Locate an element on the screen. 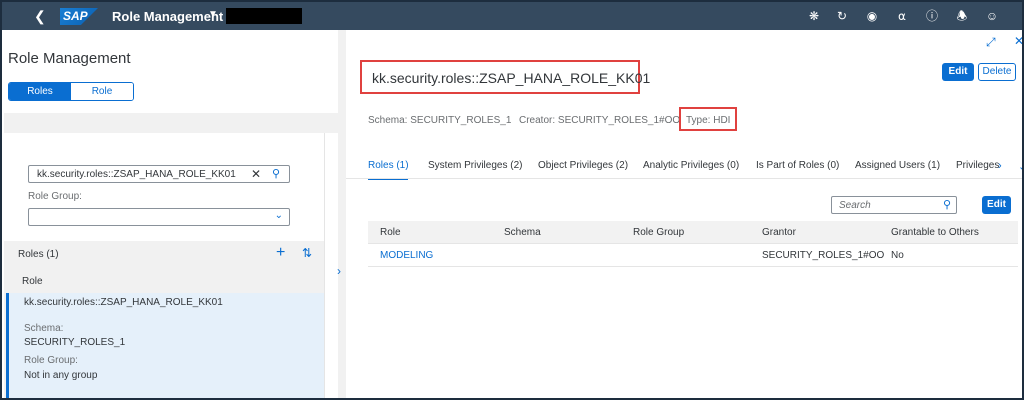  type-attribute: Type: HDI is located at coordinates (708, 120).